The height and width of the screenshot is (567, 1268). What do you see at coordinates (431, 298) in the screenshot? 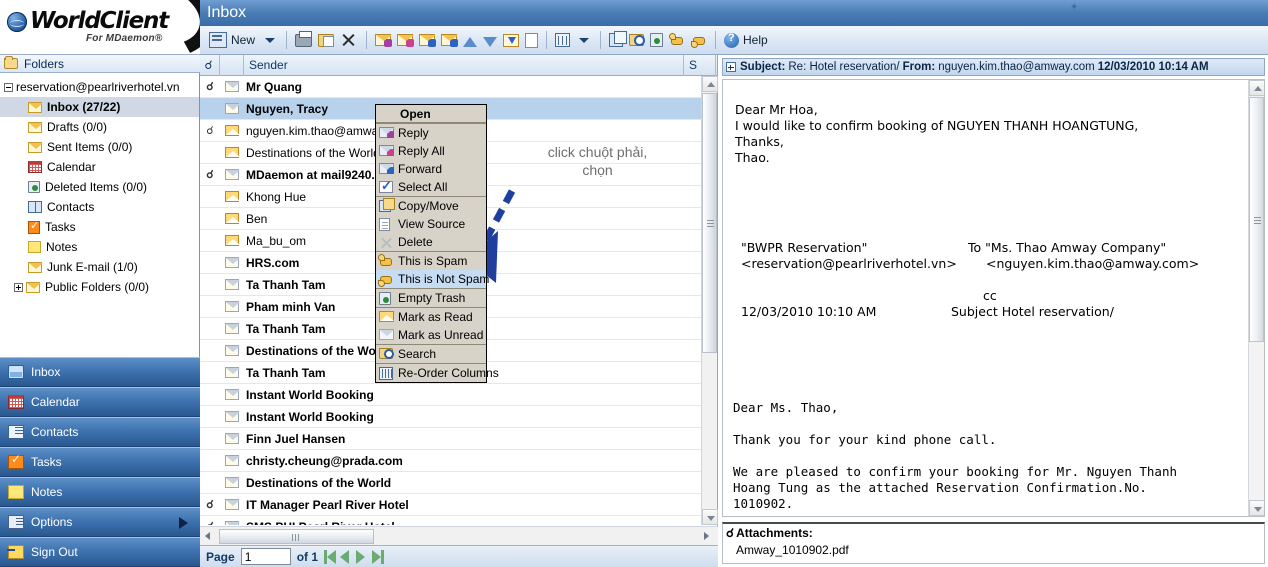
I see `context-menu-item-empty-trash: Empty Trash` at bounding box center [431, 298].